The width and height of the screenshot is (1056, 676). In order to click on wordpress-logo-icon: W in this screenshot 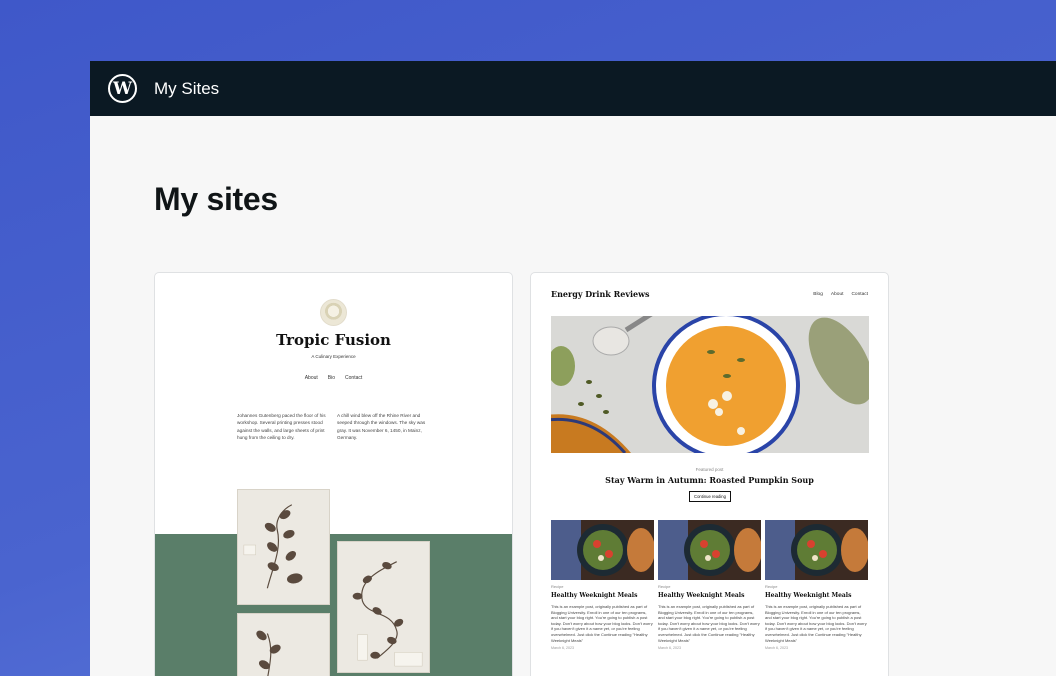, I will do `click(122, 88)`.